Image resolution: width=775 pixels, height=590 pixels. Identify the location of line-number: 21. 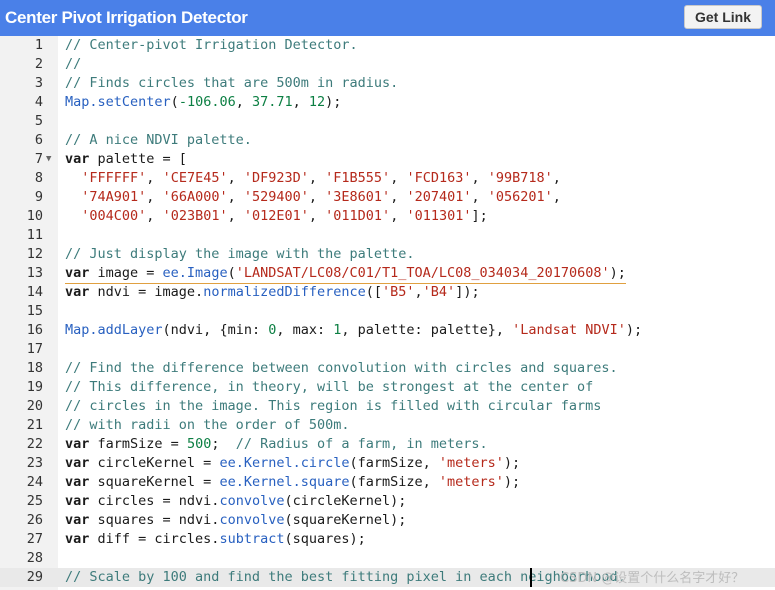
(34, 425).